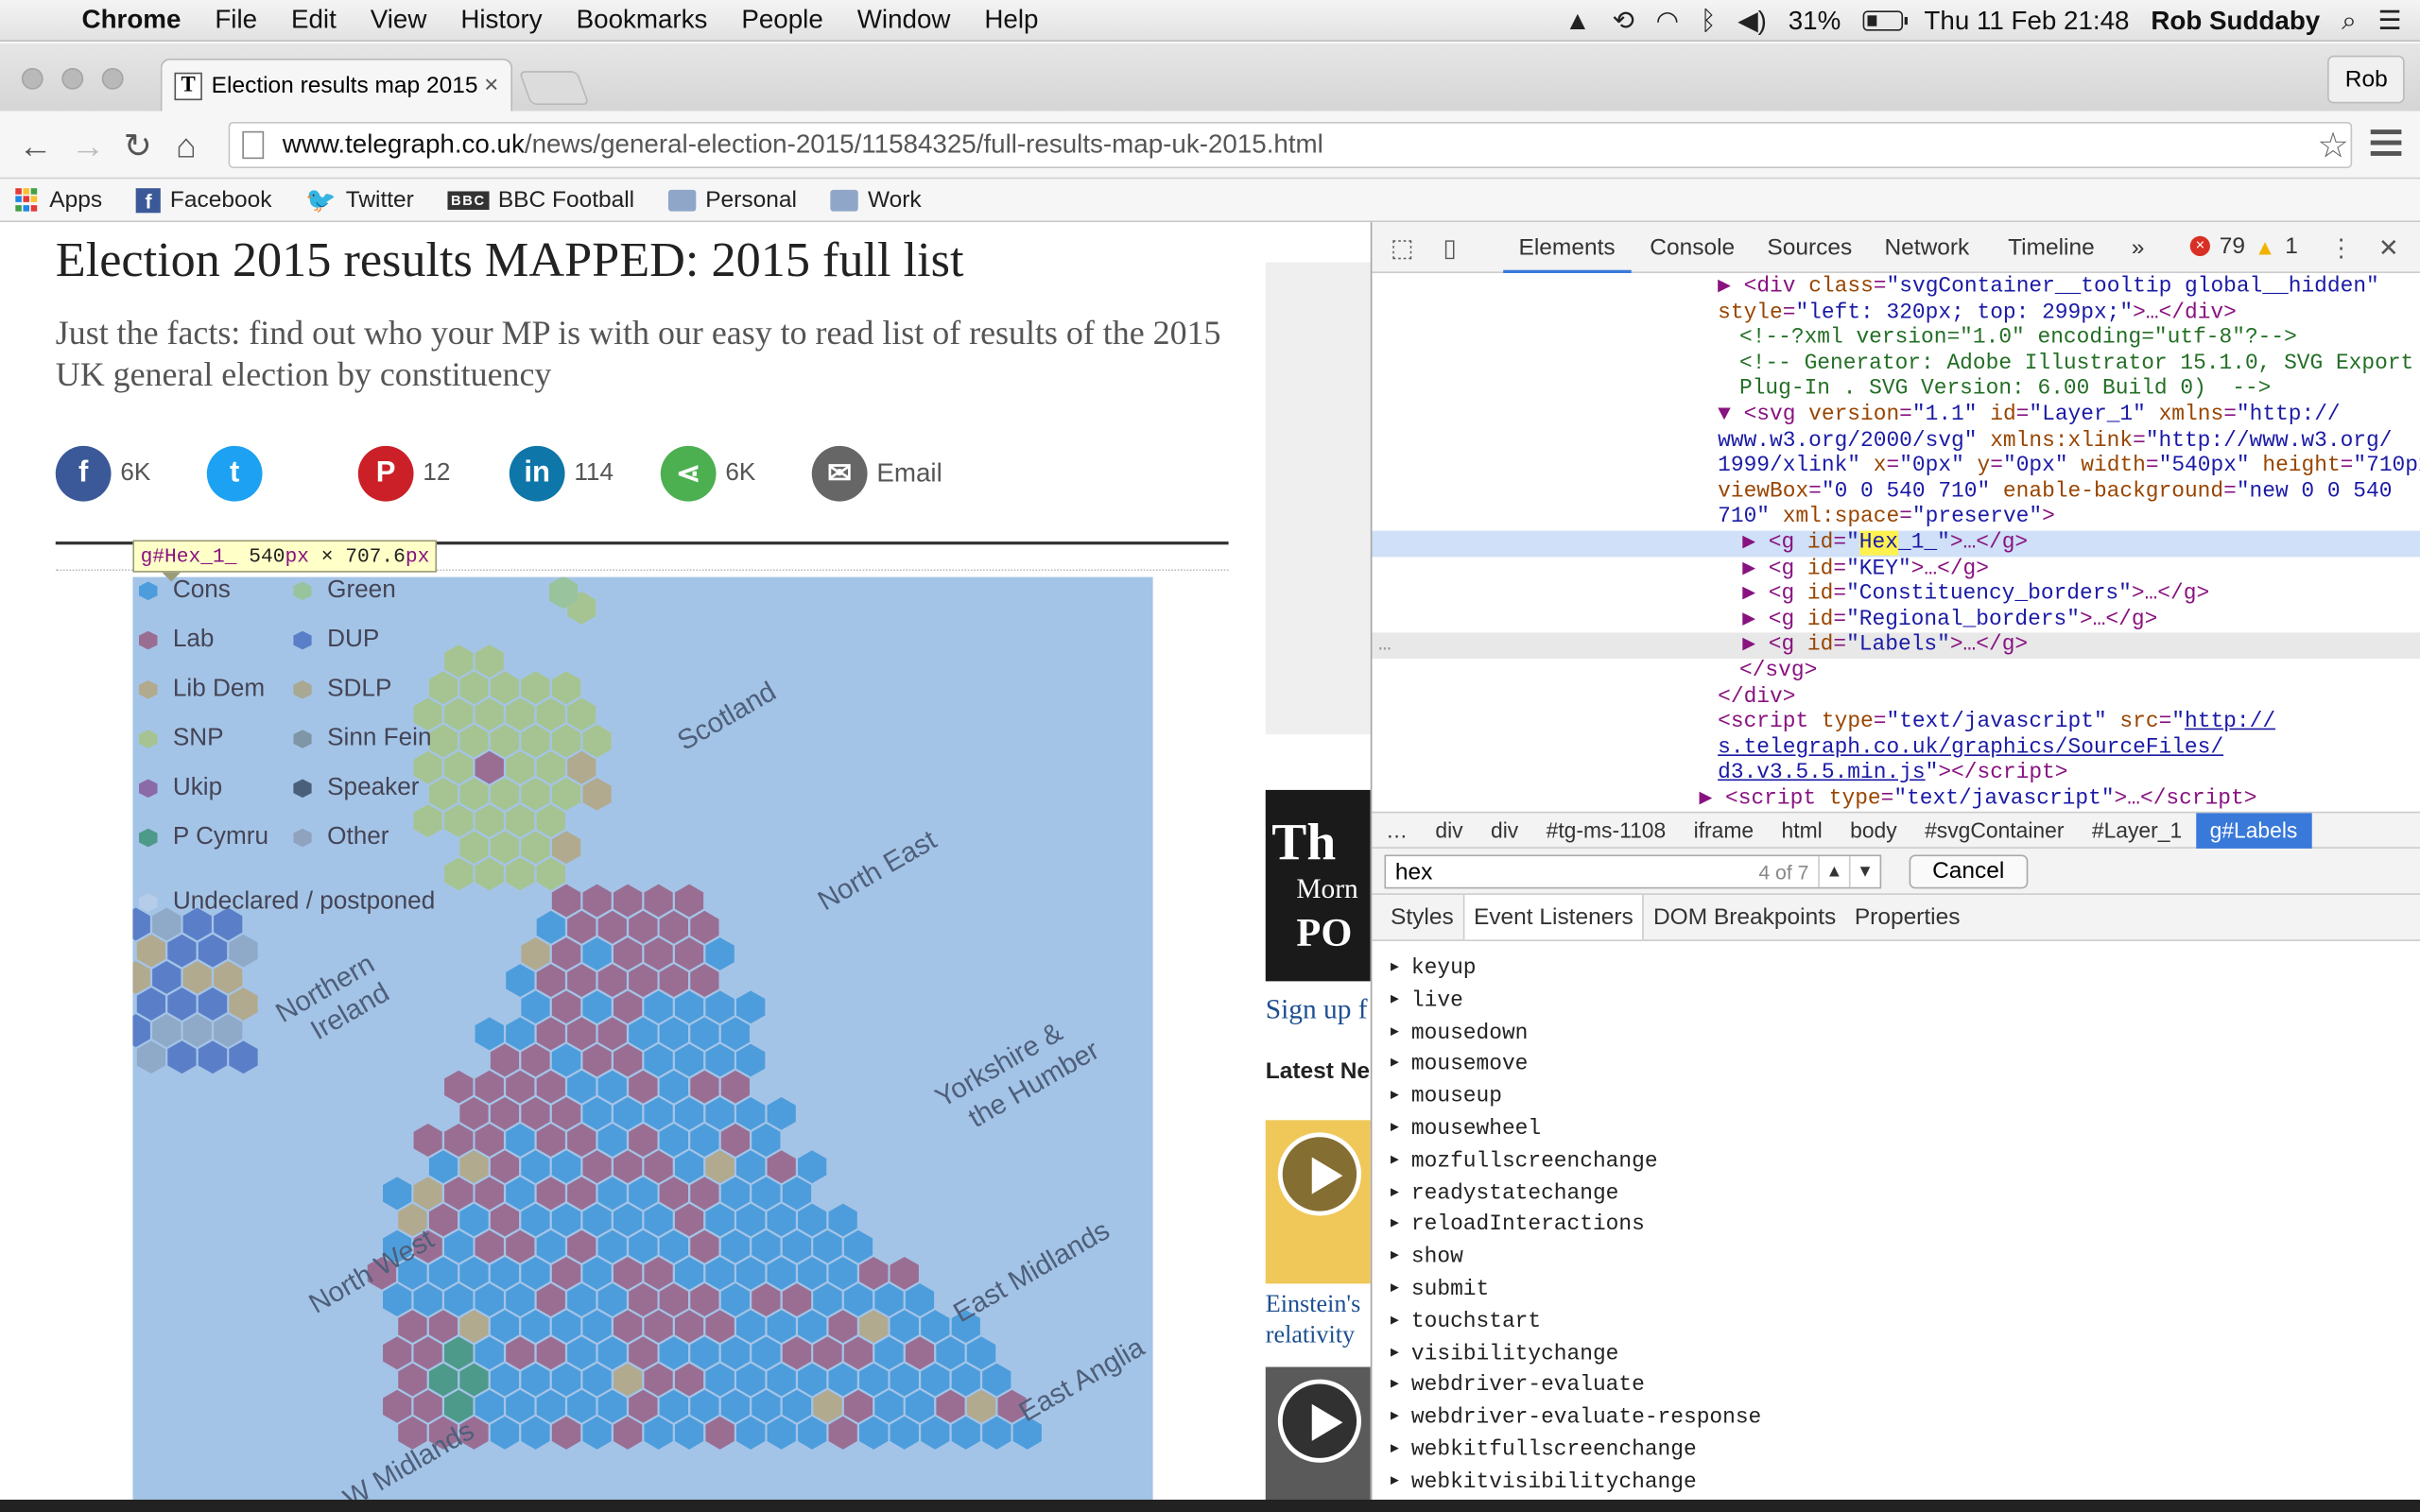 The height and width of the screenshot is (1512, 2420). I want to click on event-listener-item: submit, so click(1440, 1290).